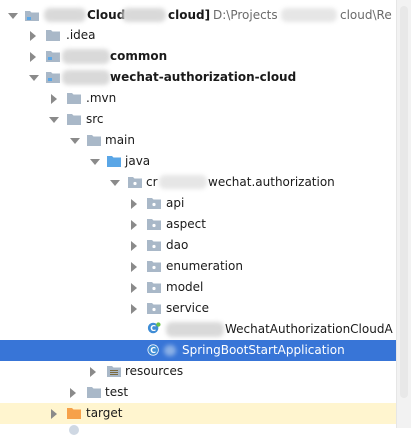 The width and height of the screenshot is (411, 438). I want to click on folder-label: .idea, so click(81, 35).